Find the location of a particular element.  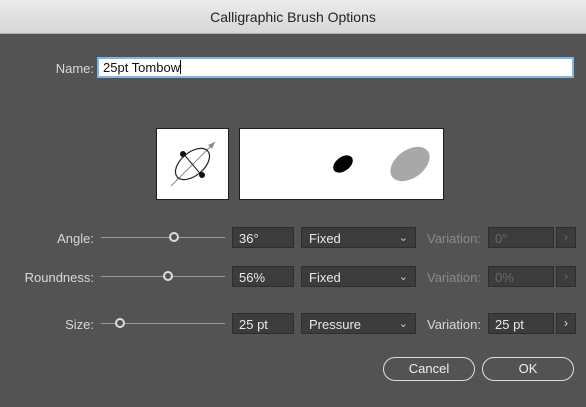

roundness-mode-select: Fixed ⌄ is located at coordinates (358, 276).